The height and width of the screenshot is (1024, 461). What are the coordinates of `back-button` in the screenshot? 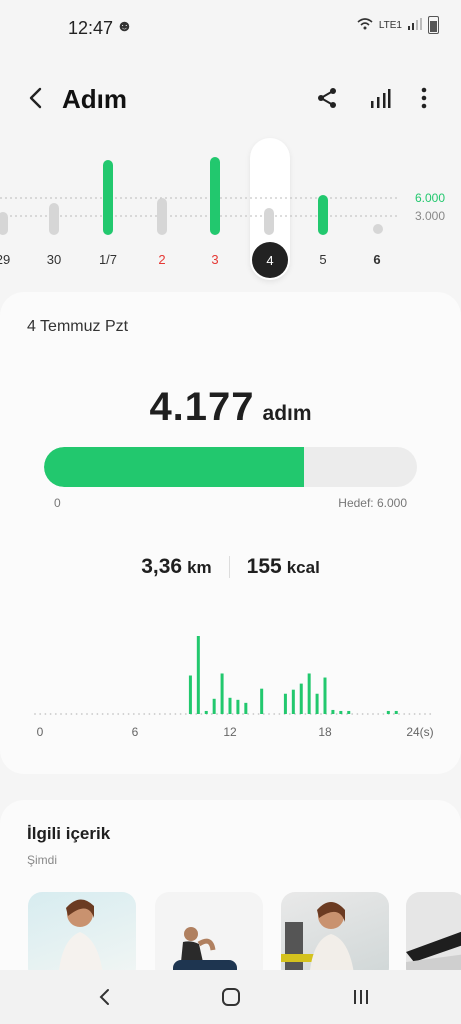 It's located at (36, 98).